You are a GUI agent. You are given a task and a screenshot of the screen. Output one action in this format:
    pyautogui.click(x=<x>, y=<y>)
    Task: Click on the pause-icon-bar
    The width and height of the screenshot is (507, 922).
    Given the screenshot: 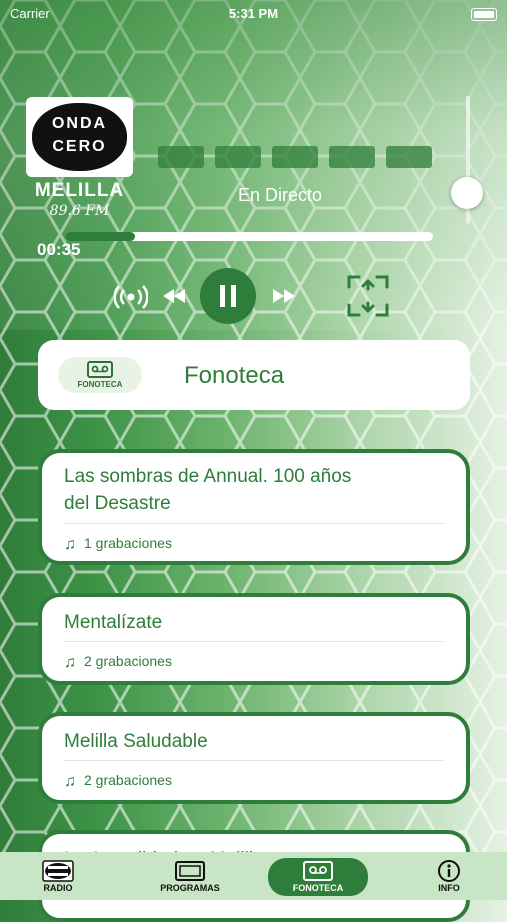 What is the action you would take?
    pyautogui.click(x=233, y=296)
    